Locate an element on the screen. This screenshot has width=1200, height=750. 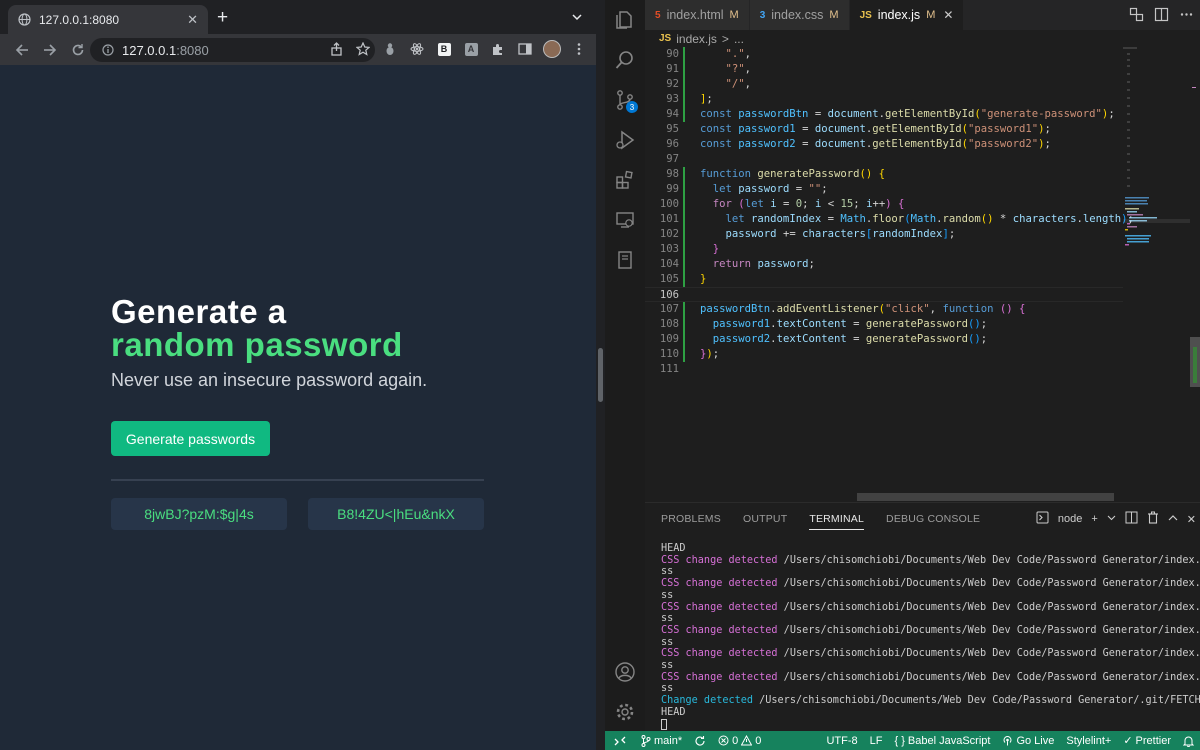
terminal-text: HEAD is located at coordinates (673, 712).